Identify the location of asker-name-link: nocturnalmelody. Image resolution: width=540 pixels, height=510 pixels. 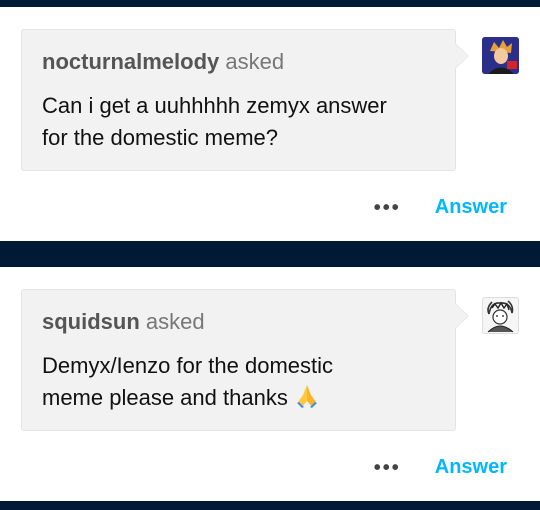
(130, 61).